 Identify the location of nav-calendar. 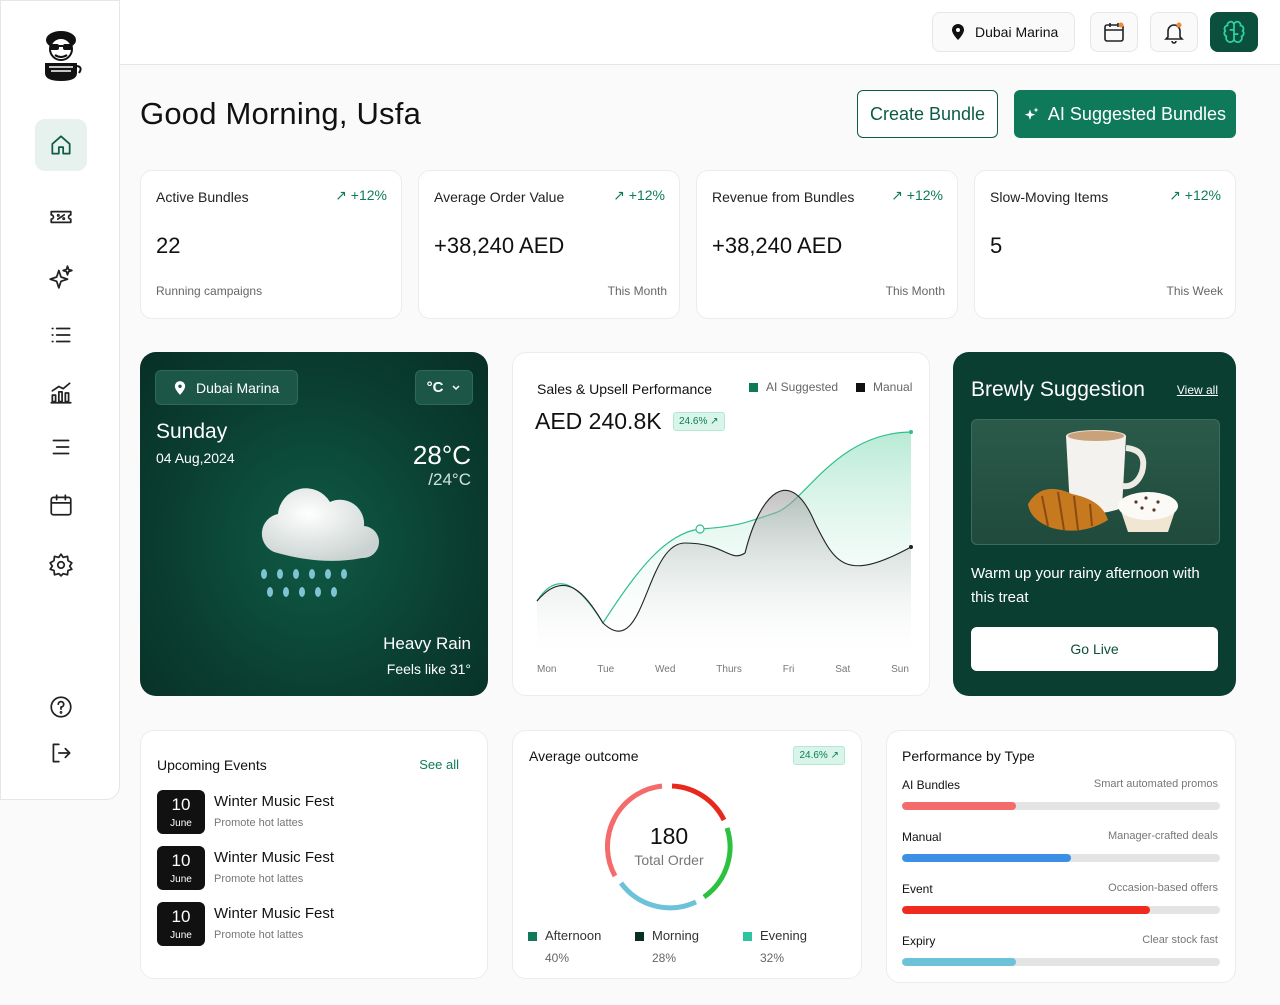
(61, 505).